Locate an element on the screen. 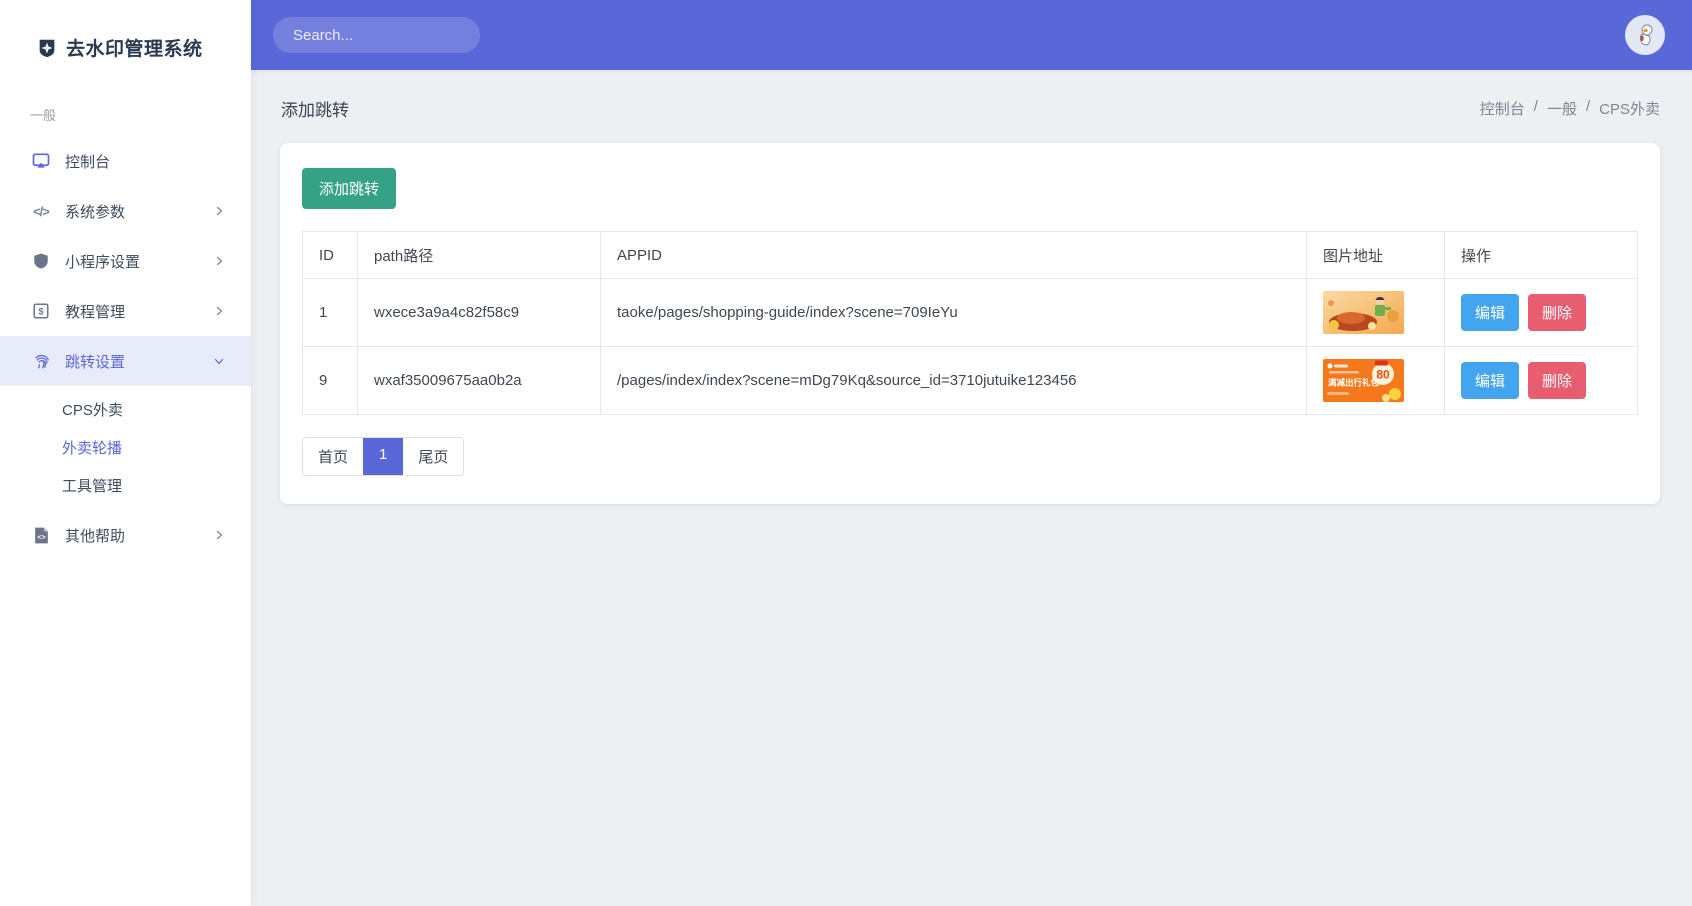  add-jump-button: 添加跳转 is located at coordinates (349, 188).